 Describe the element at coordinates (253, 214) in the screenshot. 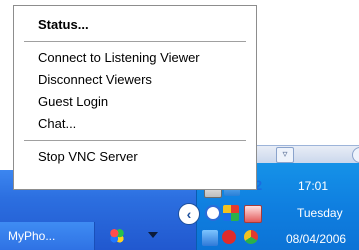

I see `antivirus-icon` at that location.